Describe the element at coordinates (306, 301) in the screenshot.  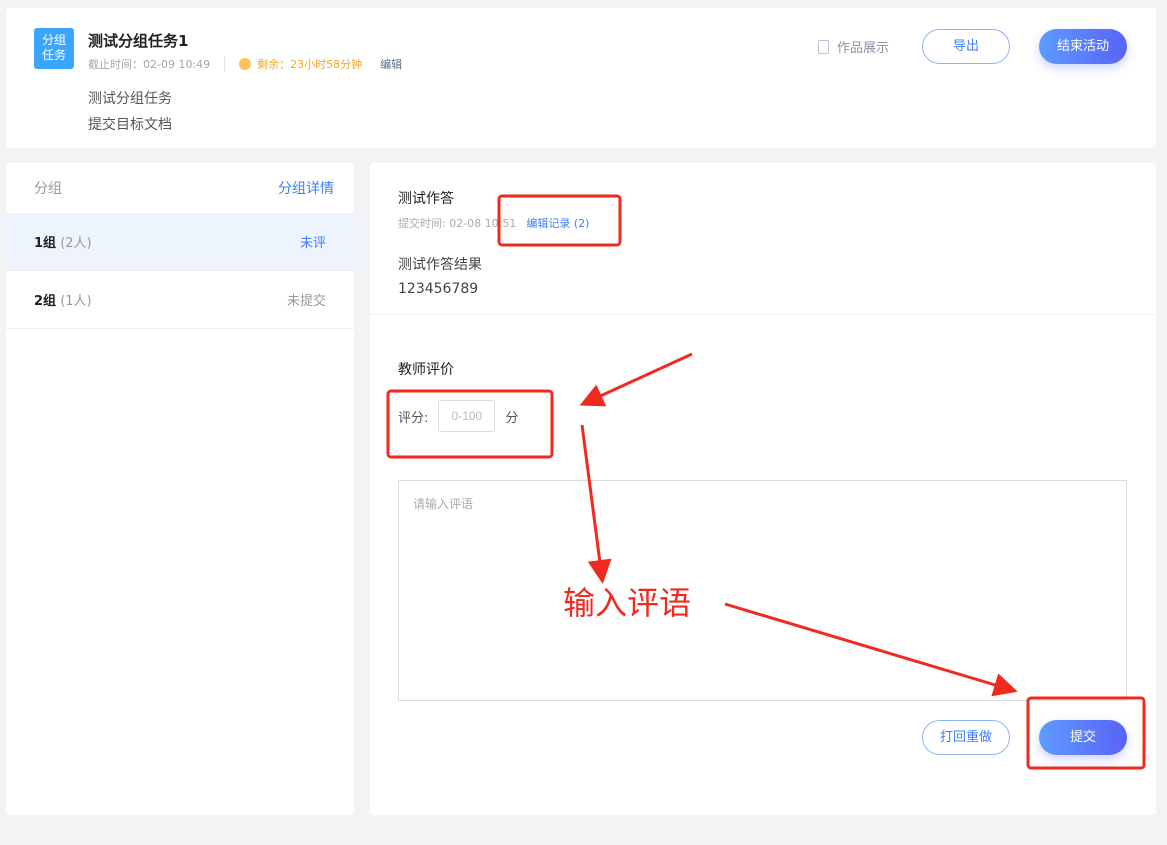
I see `group-status: 未提交` at that location.